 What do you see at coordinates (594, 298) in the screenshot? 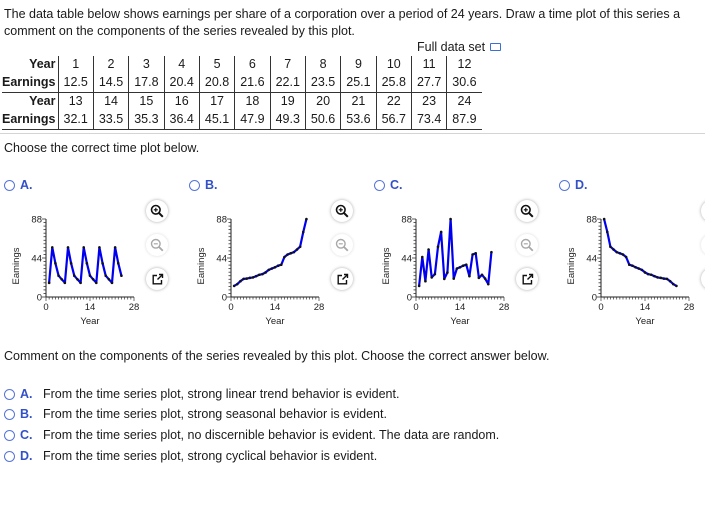
I see `y-tick-label: 0` at bounding box center [594, 298].